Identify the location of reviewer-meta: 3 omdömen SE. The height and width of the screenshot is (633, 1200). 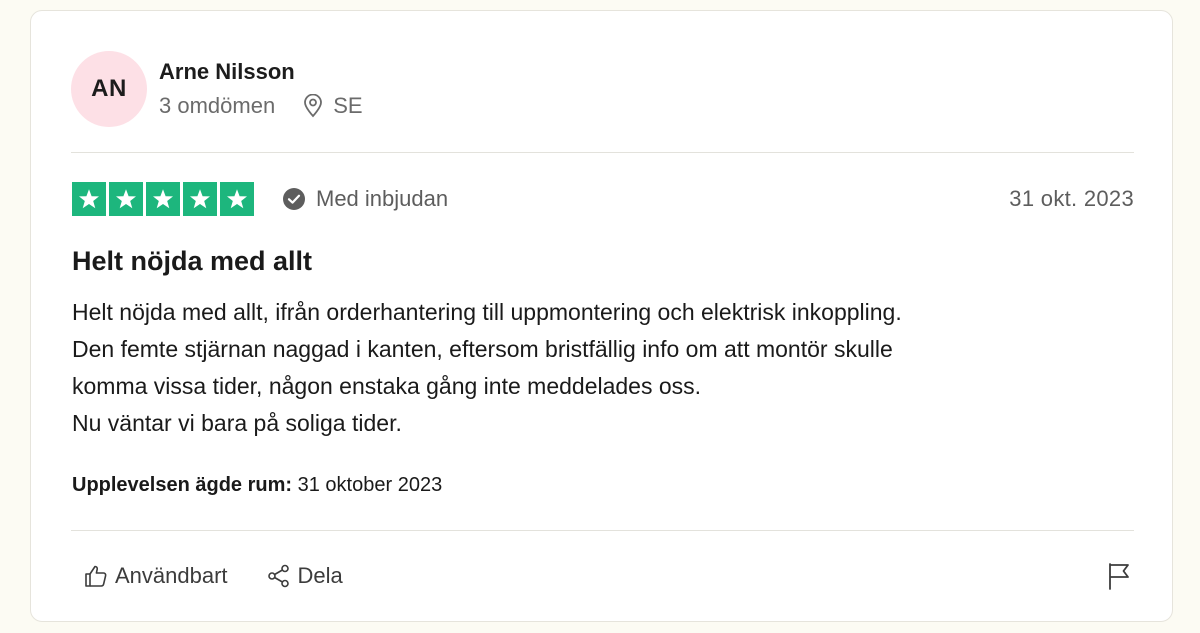
(261, 106).